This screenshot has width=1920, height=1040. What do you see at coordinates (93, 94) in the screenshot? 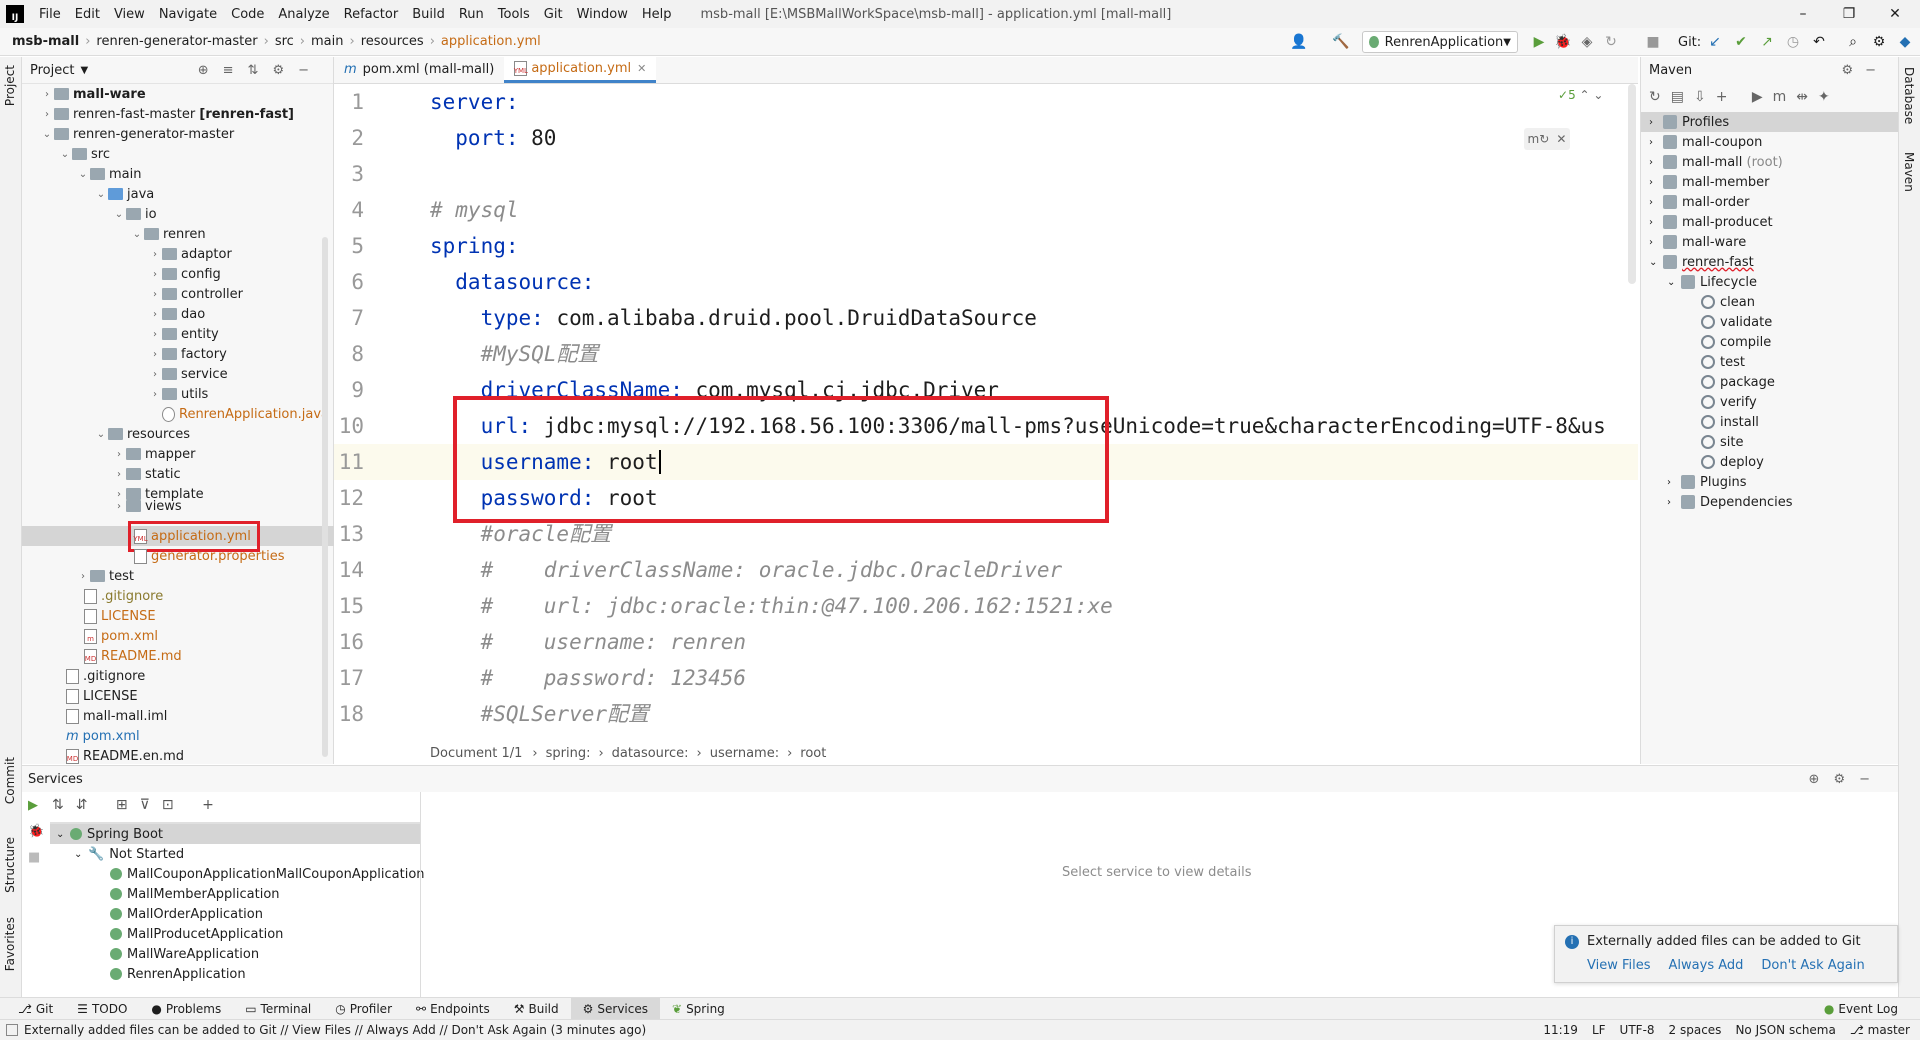
I see `tree-node: › mall-ware` at bounding box center [93, 94].